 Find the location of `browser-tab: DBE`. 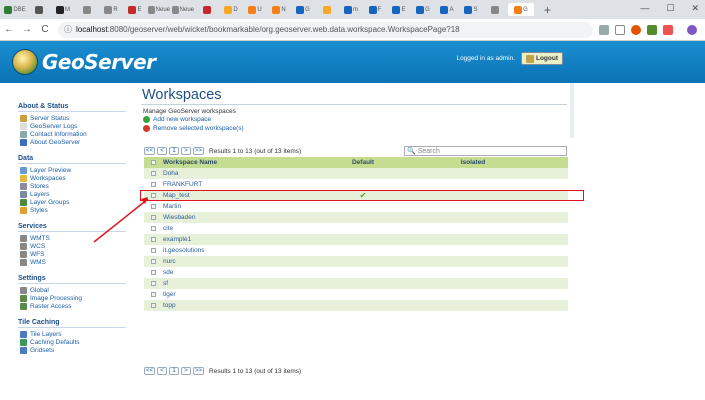

browser-tab: DBE is located at coordinates (15, 9).